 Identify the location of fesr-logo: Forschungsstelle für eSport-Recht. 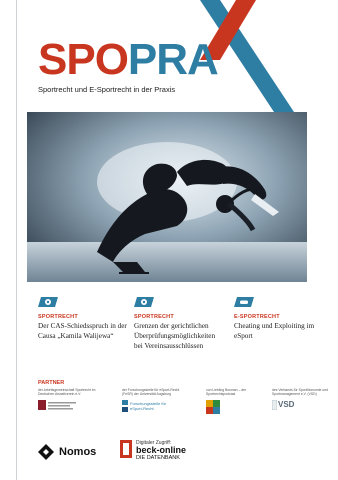
(152, 405).